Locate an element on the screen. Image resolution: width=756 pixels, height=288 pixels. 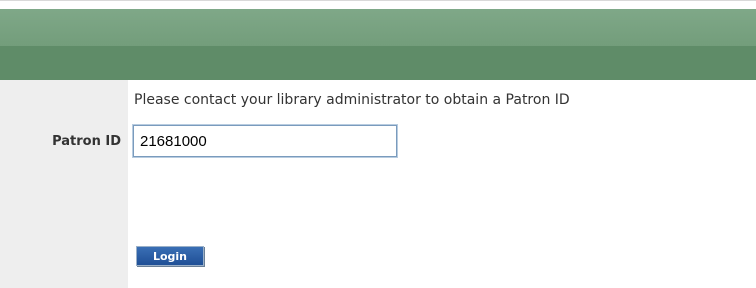
left-label-column is located at coordinates (64, 184).